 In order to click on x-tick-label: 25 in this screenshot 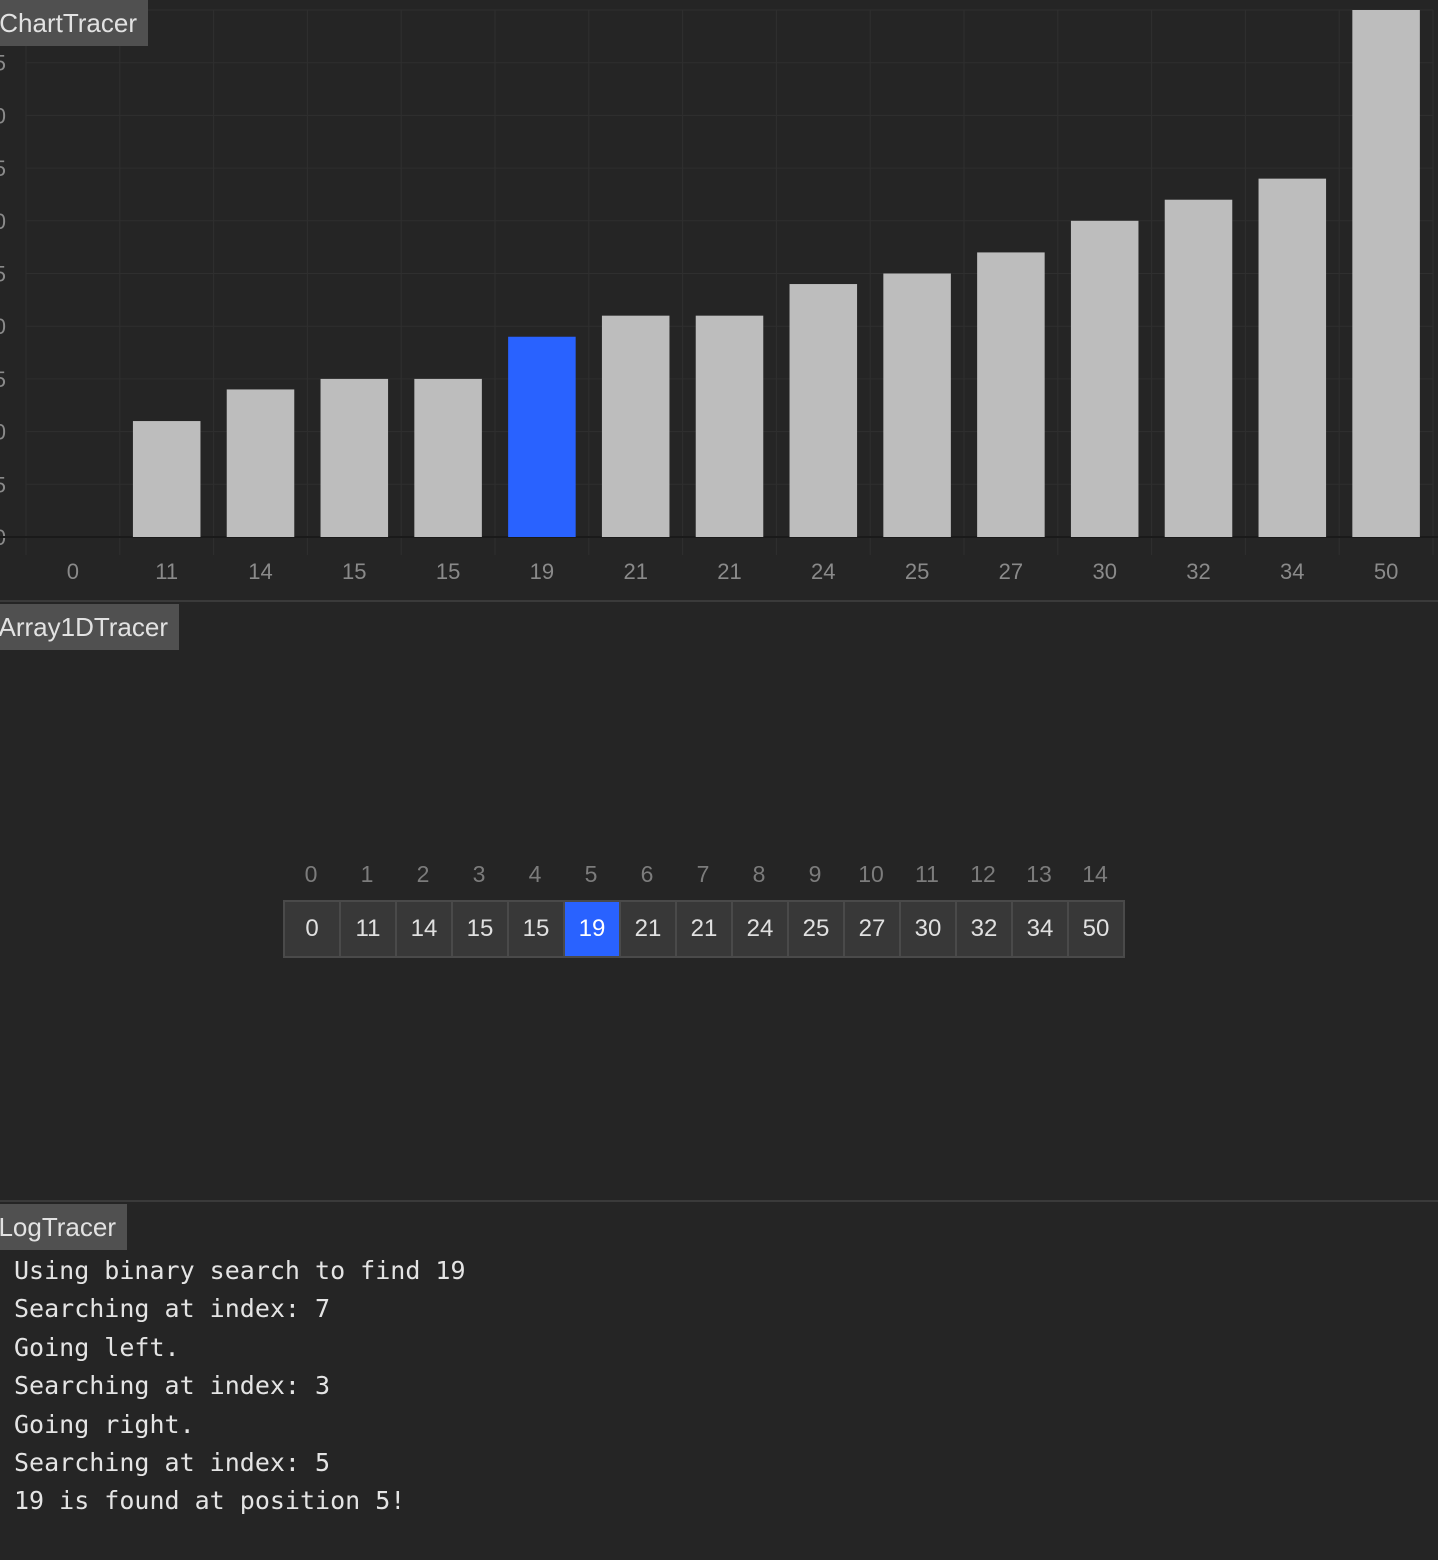, I will do `click(917, 571)`.